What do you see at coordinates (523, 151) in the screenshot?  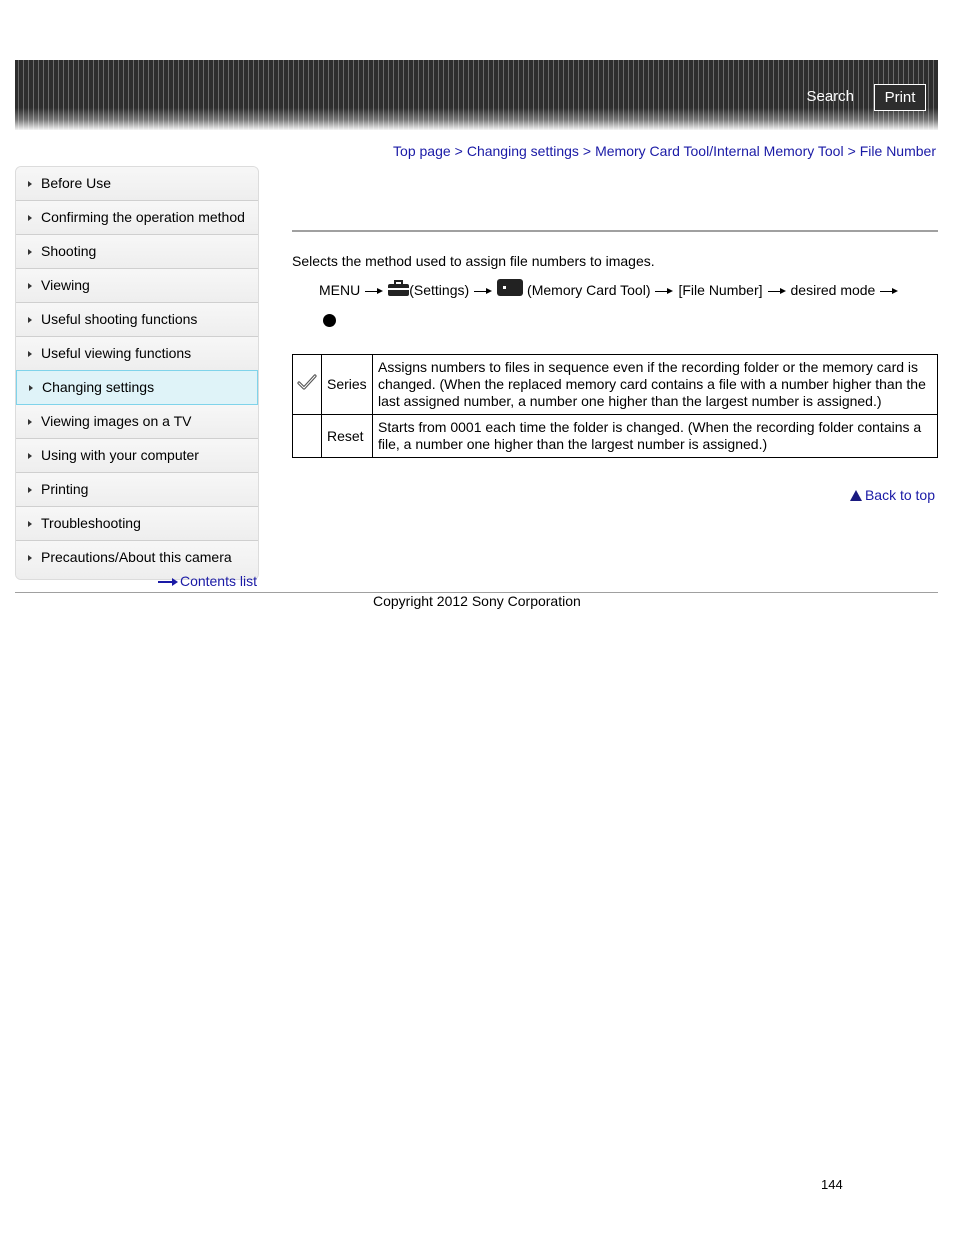 I see `breadcrumb-changing-settings: Changing settings` at bounding box center [523, 151].